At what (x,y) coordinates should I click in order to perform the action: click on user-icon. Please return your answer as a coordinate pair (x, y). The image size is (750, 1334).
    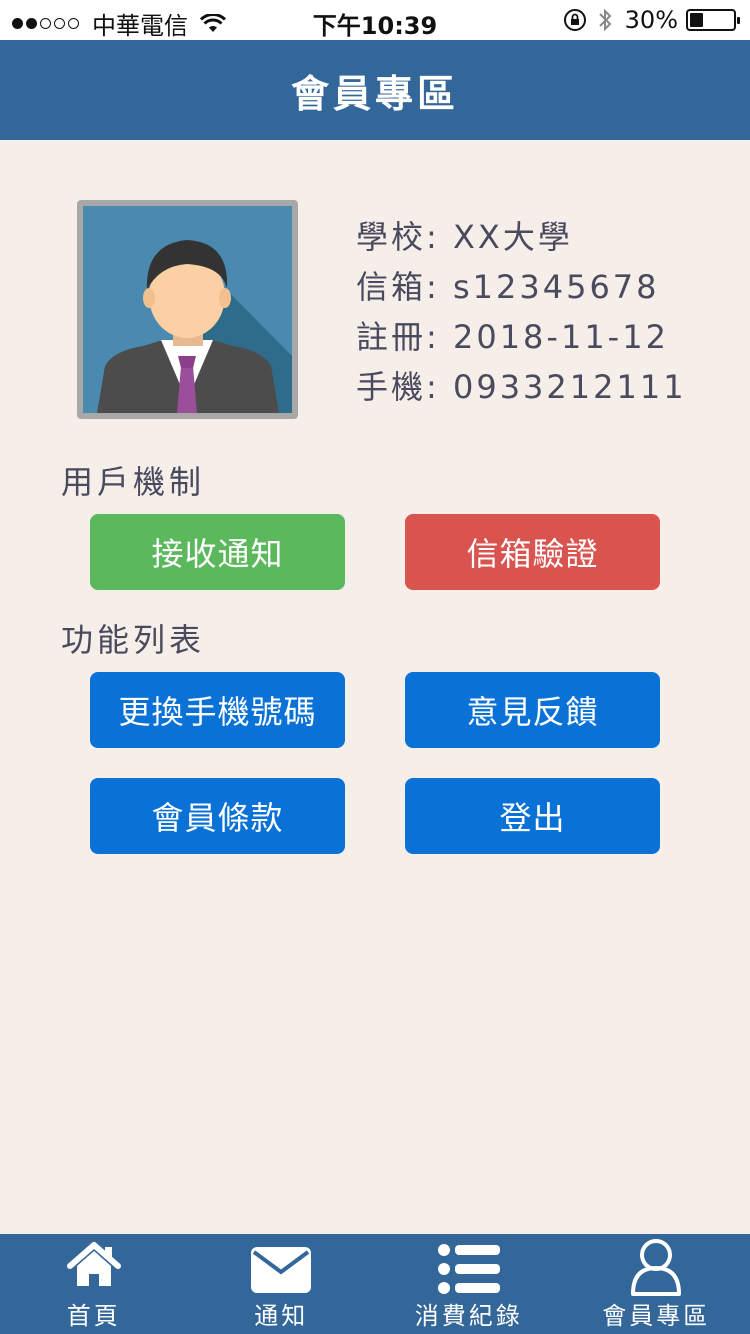
    Looking at the image, I should click on (656, 1267).